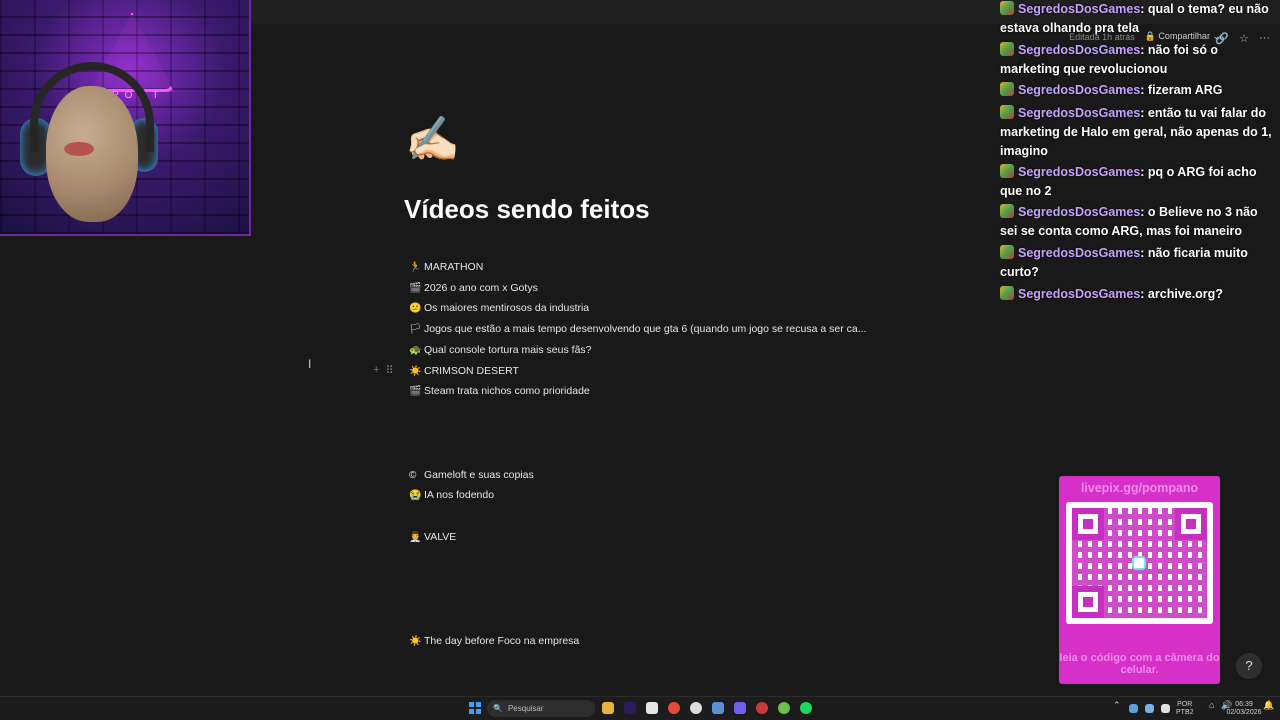  I want to click on list-item: 😭 IA nos fodendo, so click(451, 495).